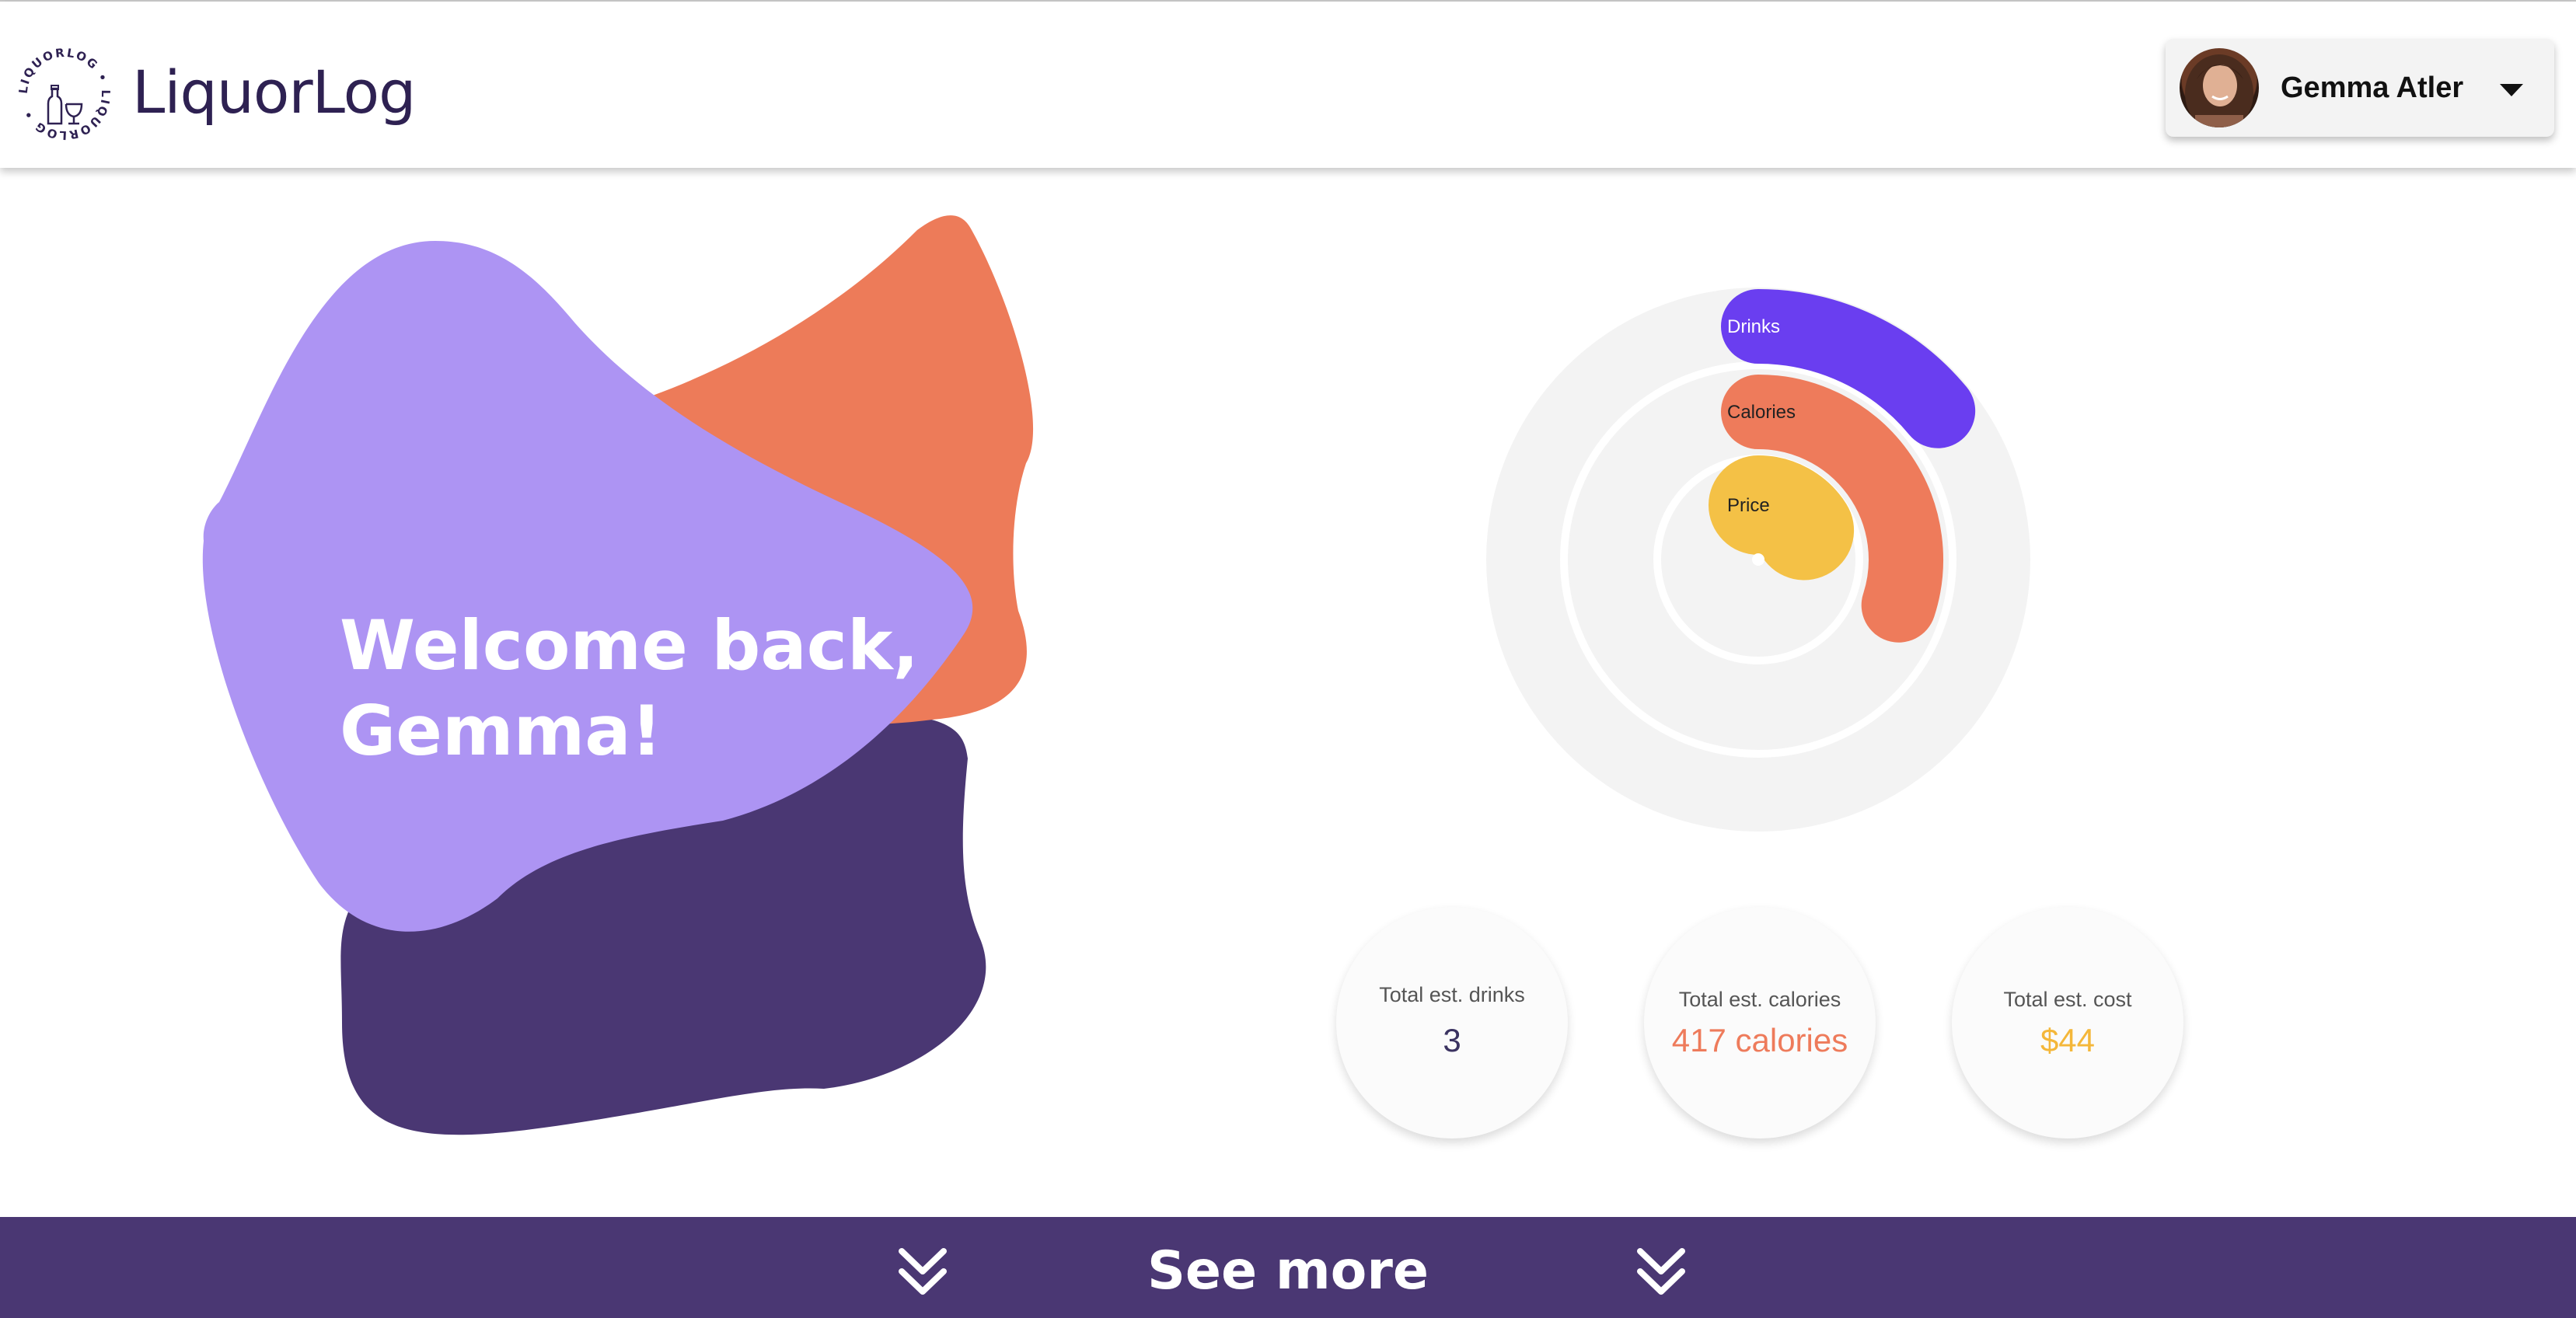 The width and height of the screenshot is (2576, 1318). I want to click on user-name: Gemma Atler, so click(2372, 87).